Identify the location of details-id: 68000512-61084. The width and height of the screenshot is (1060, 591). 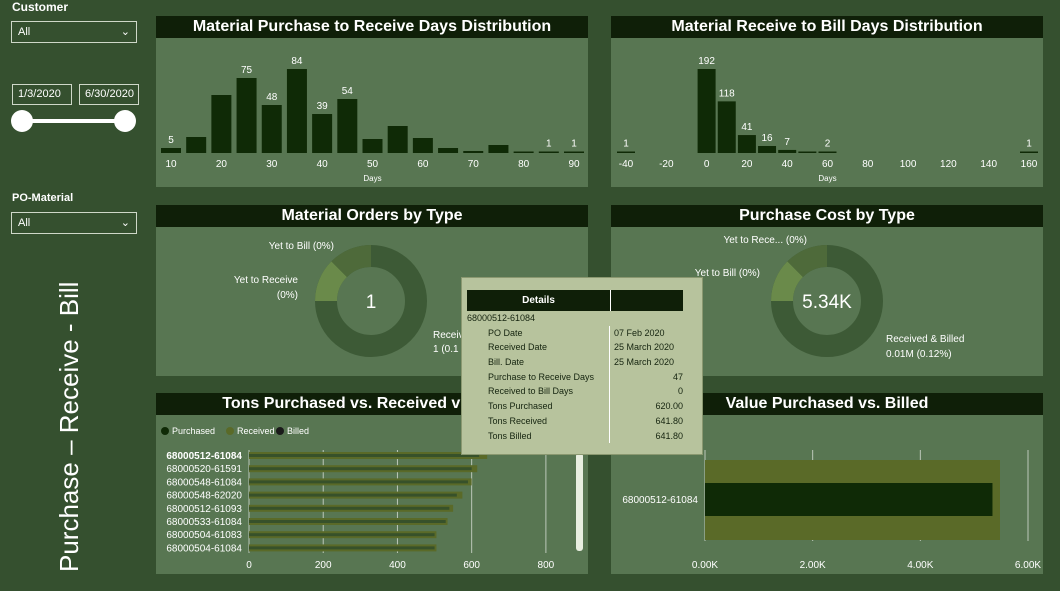
(501, 318).